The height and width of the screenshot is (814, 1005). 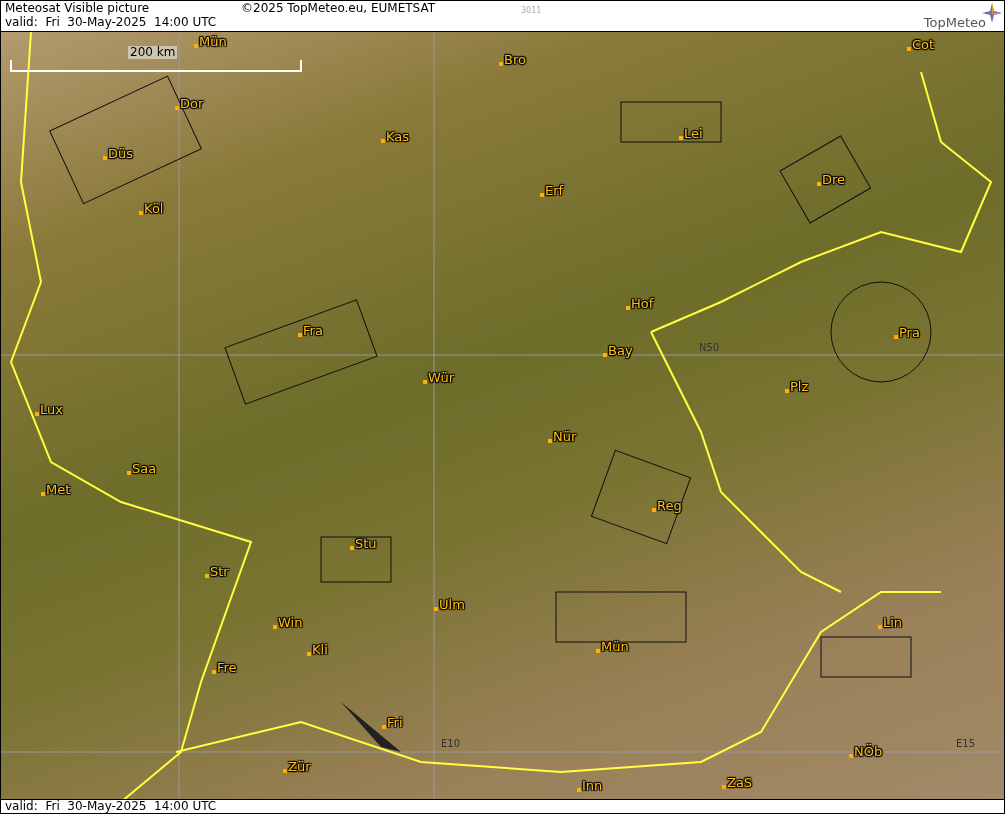 I want to click on city-label: Köl, so click(x=153, y=209).